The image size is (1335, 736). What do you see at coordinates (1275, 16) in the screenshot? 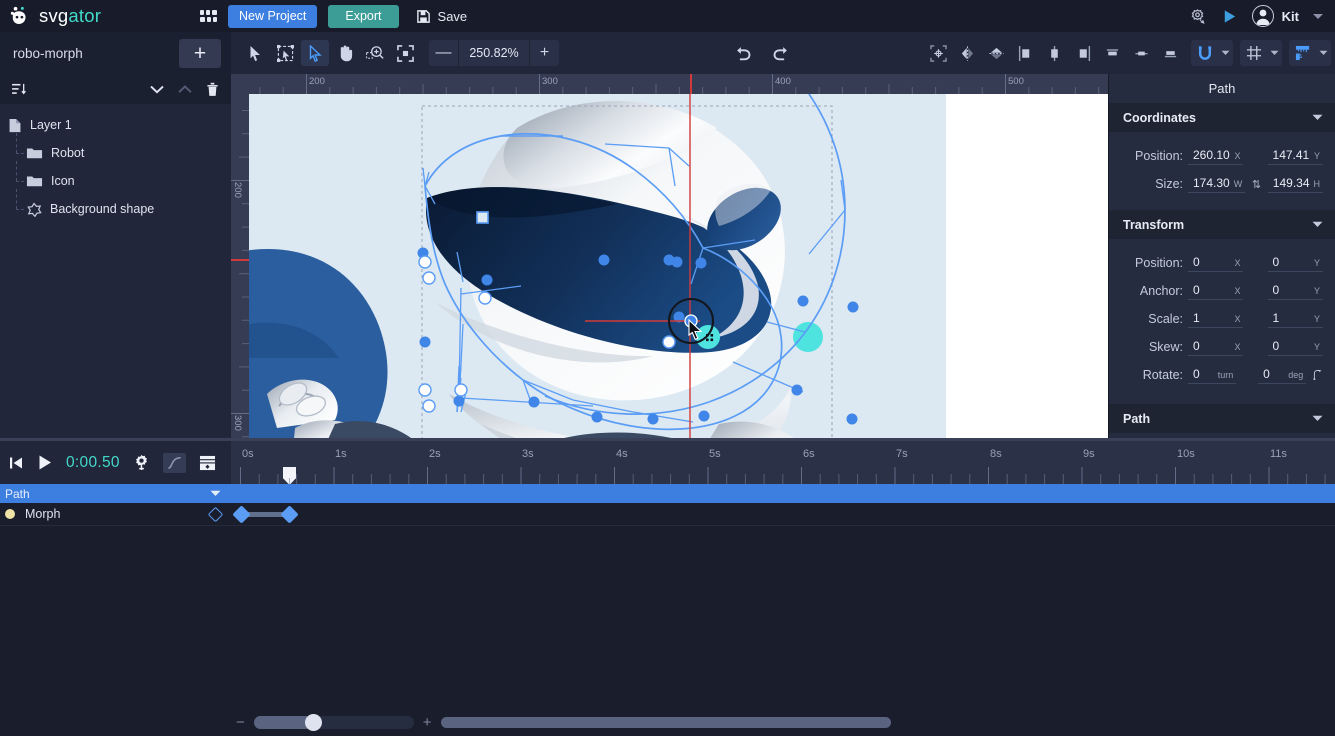
I see `user-account-menu: Kit` at bounding box center [1275, 16].